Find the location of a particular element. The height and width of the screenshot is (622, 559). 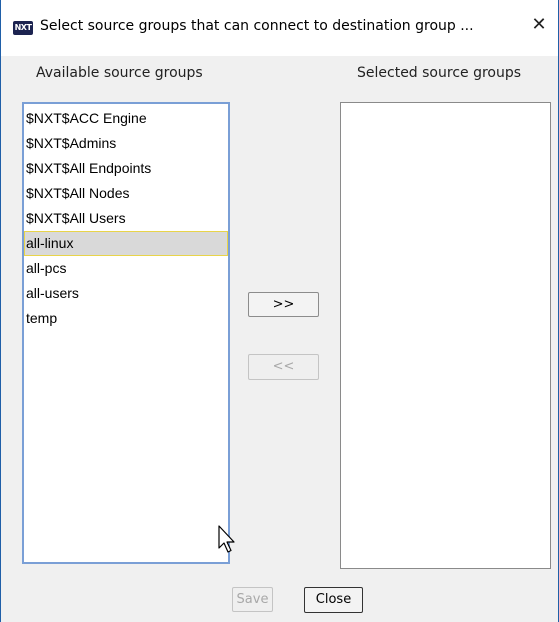

list-item: all-pcs is located at coordinates (126, 268).